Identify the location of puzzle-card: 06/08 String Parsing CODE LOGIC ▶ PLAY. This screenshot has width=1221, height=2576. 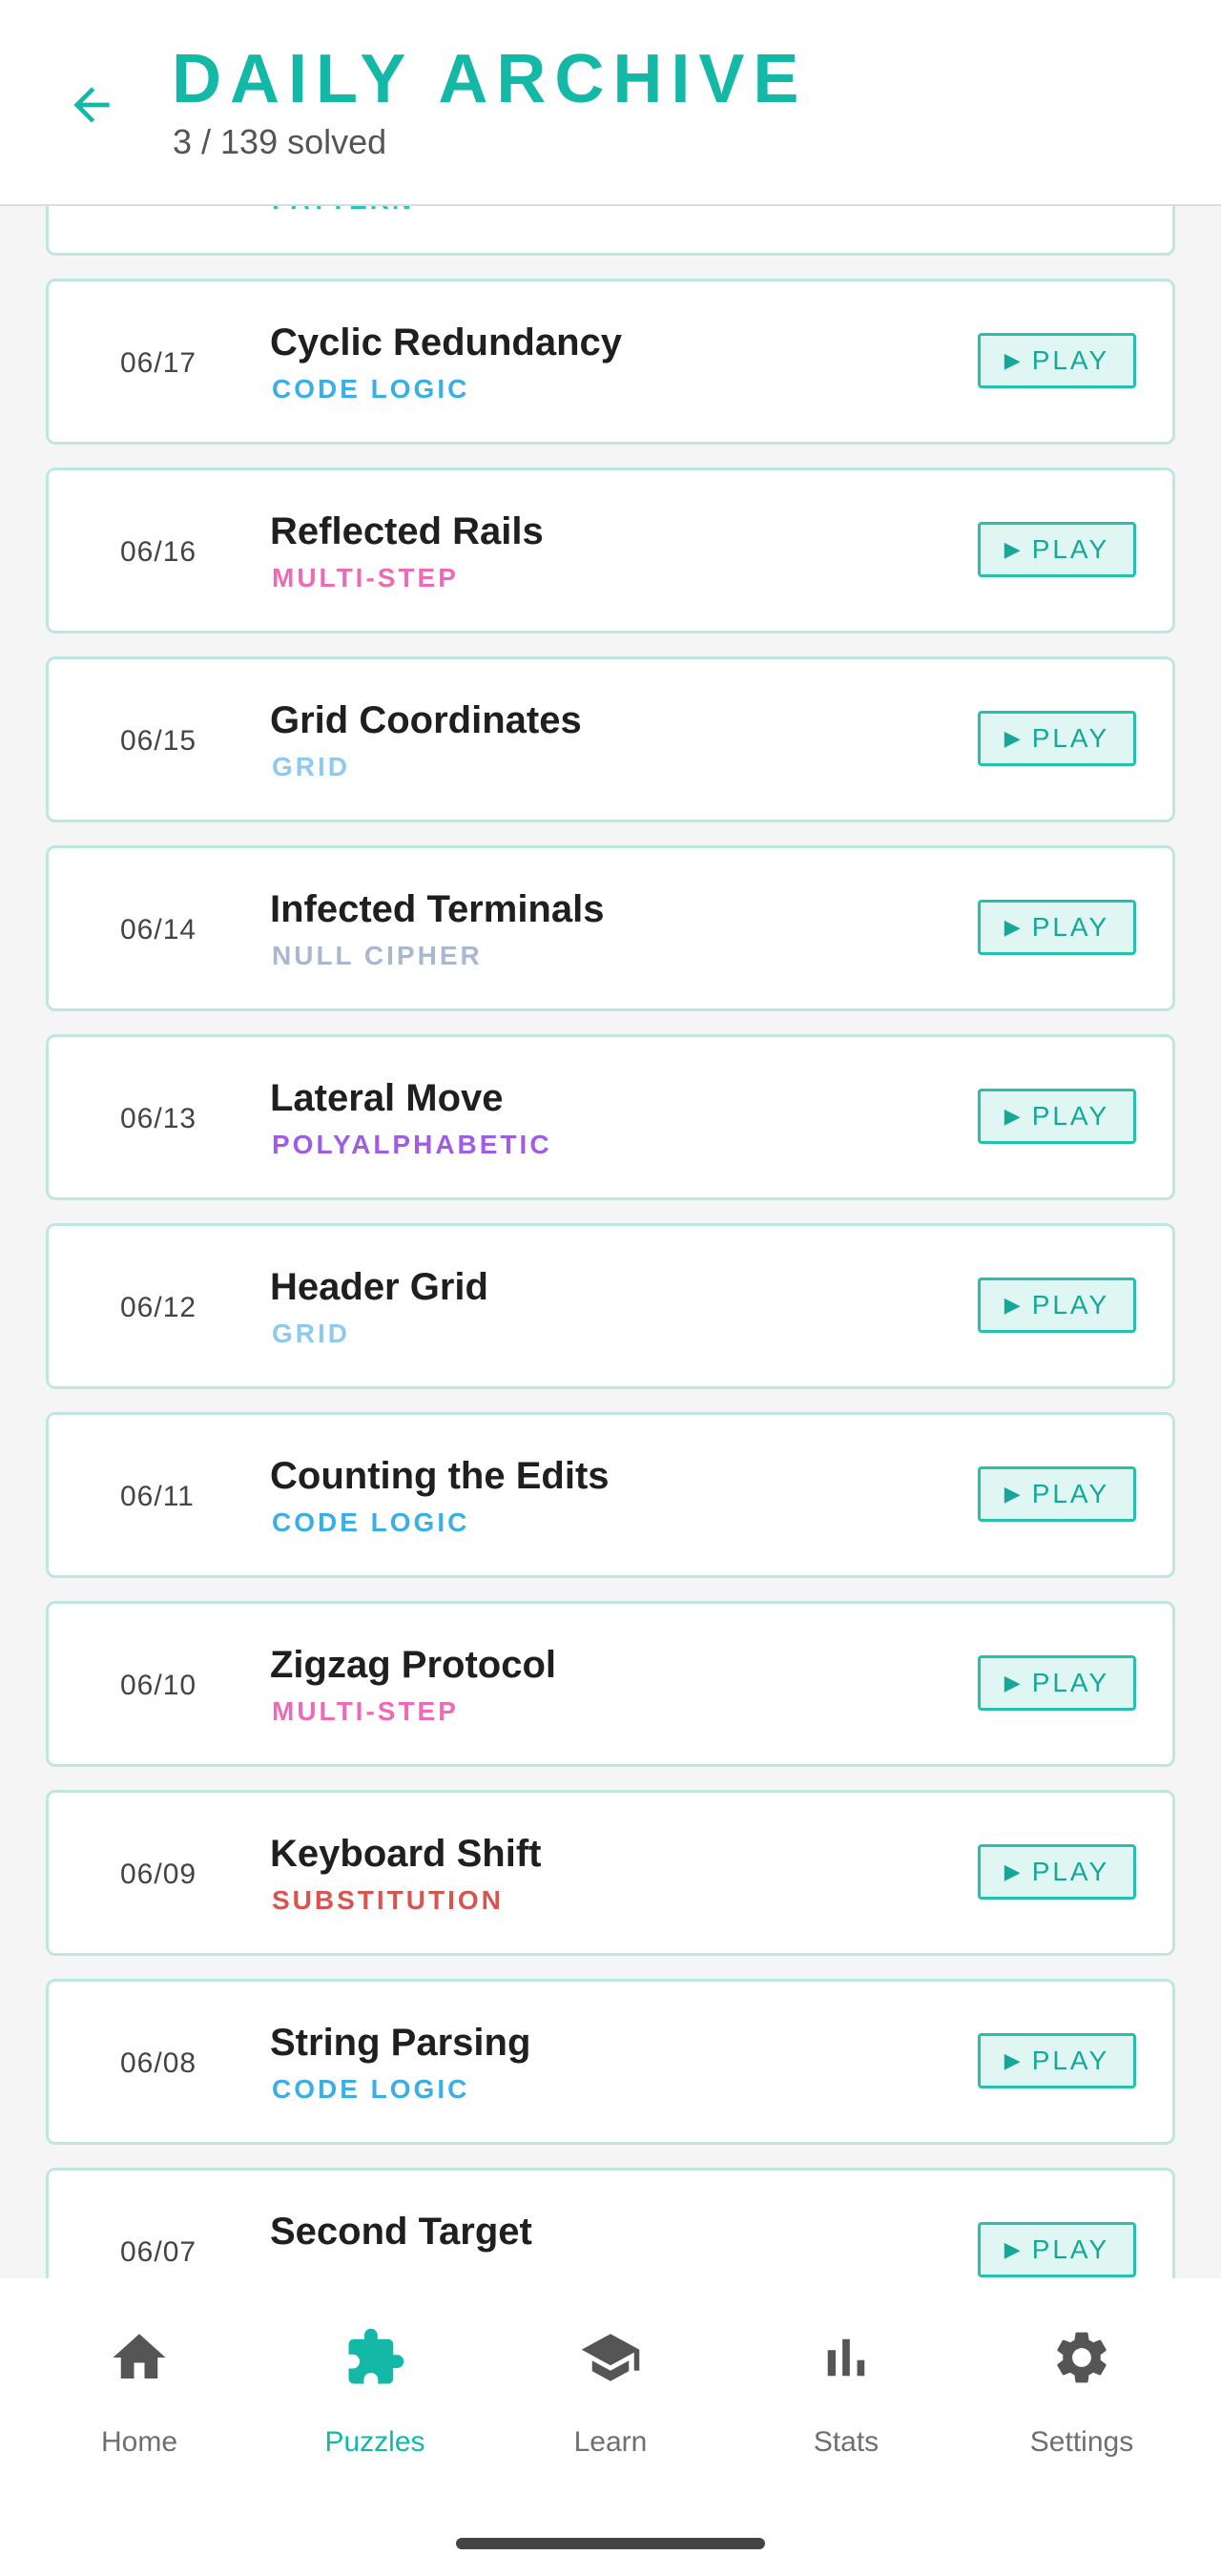
(610, 2062).